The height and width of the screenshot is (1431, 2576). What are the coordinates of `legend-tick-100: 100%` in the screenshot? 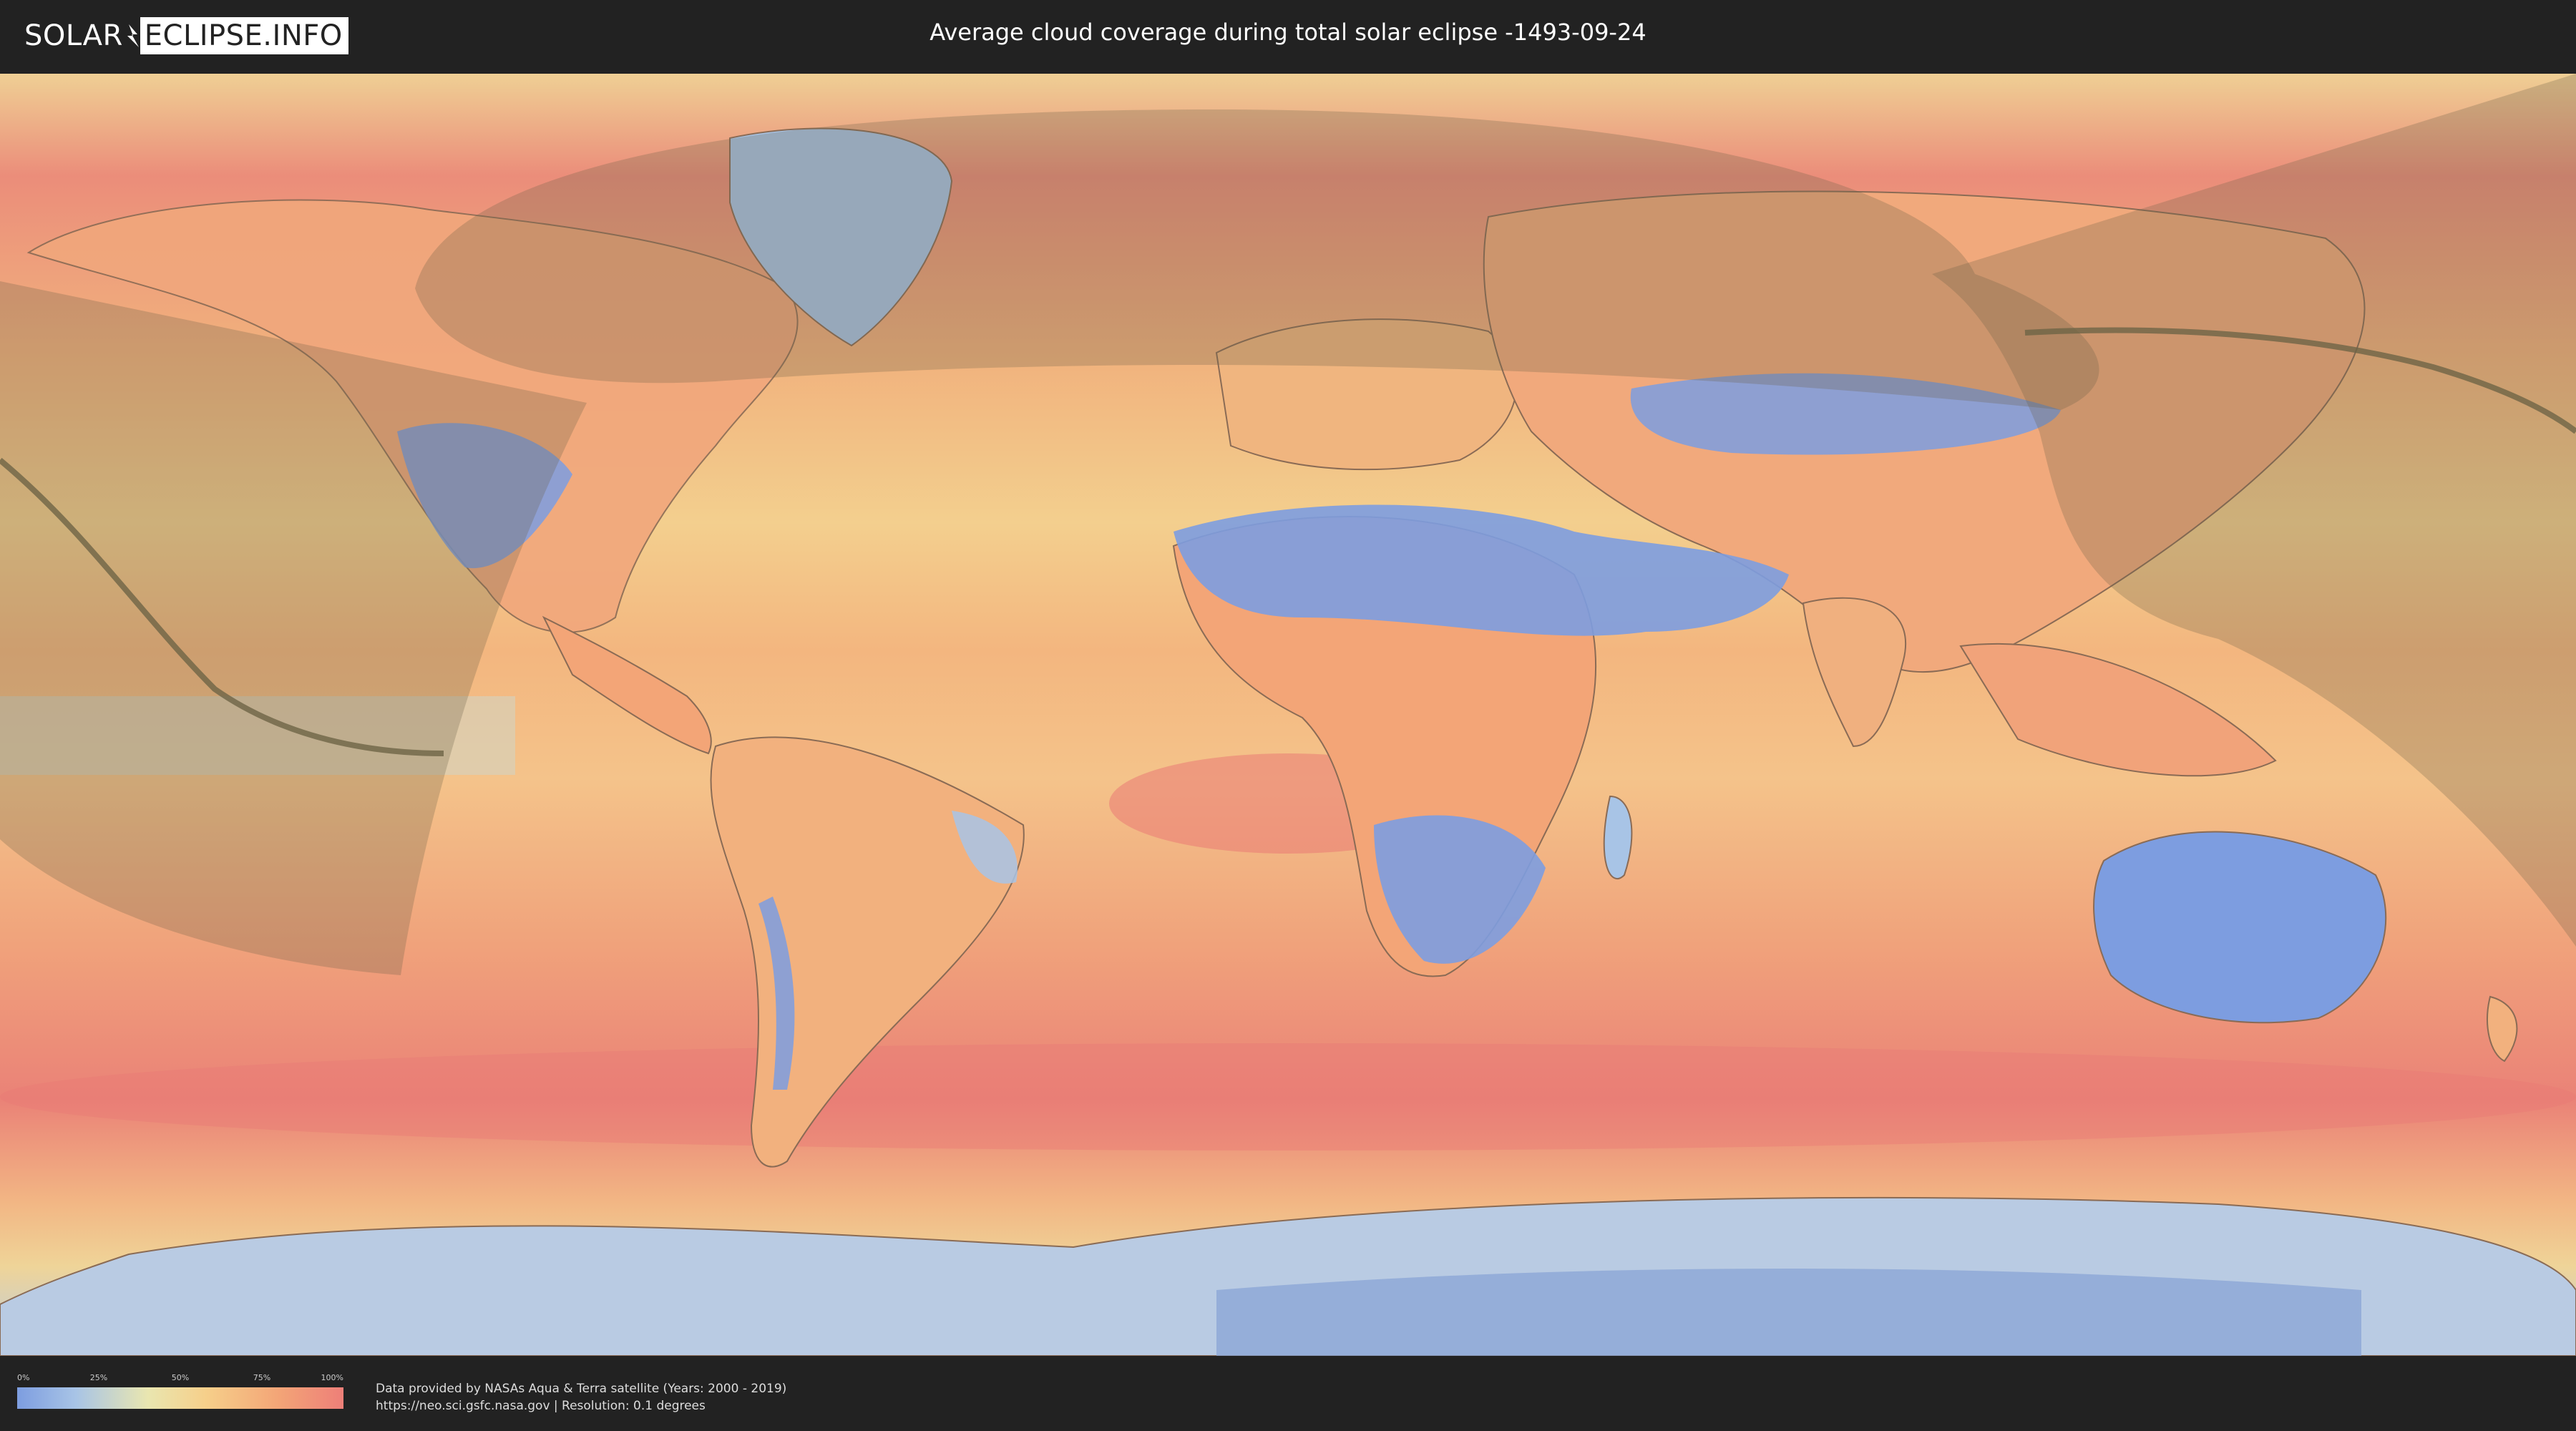 It's located at (332, 1377).